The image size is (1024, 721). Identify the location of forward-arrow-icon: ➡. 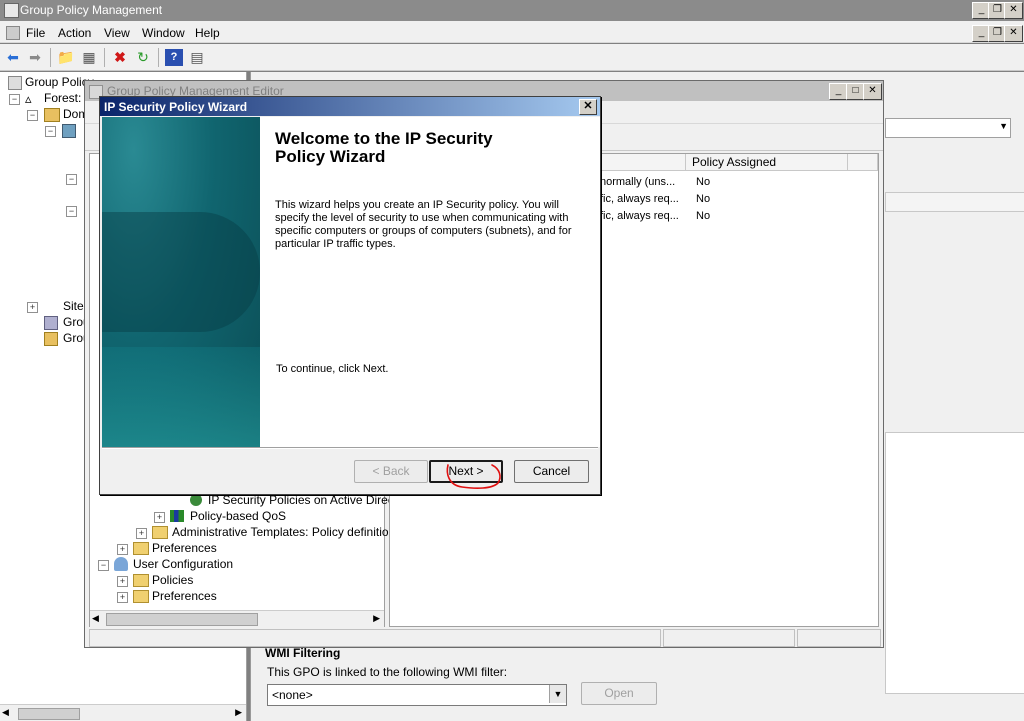
(35, 57).